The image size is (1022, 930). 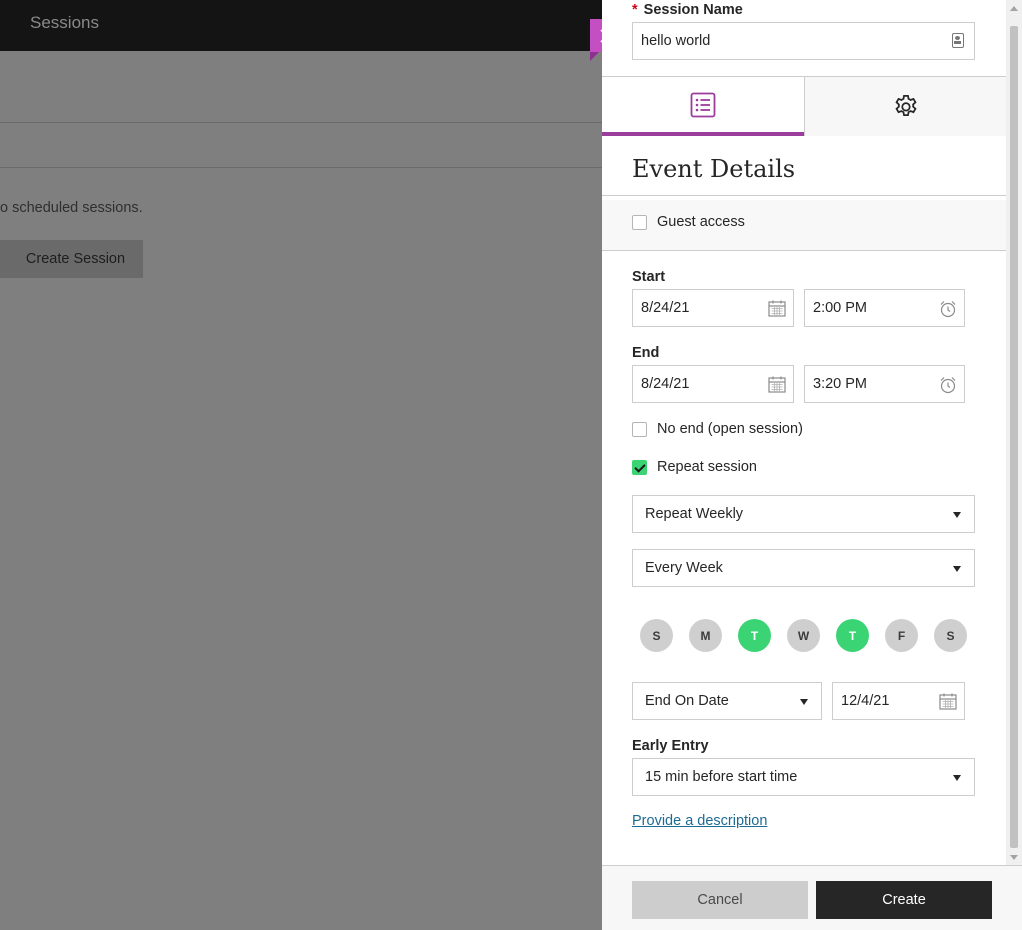 I want to click on section-title: Event Details, so click(x=714, y=169).